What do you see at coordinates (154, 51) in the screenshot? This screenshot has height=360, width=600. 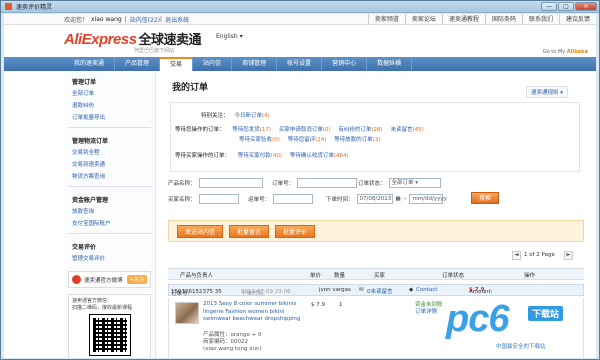 I see `logo-subtitle: 阿里巴巴旗下网站` at bounding box center [154, 51].